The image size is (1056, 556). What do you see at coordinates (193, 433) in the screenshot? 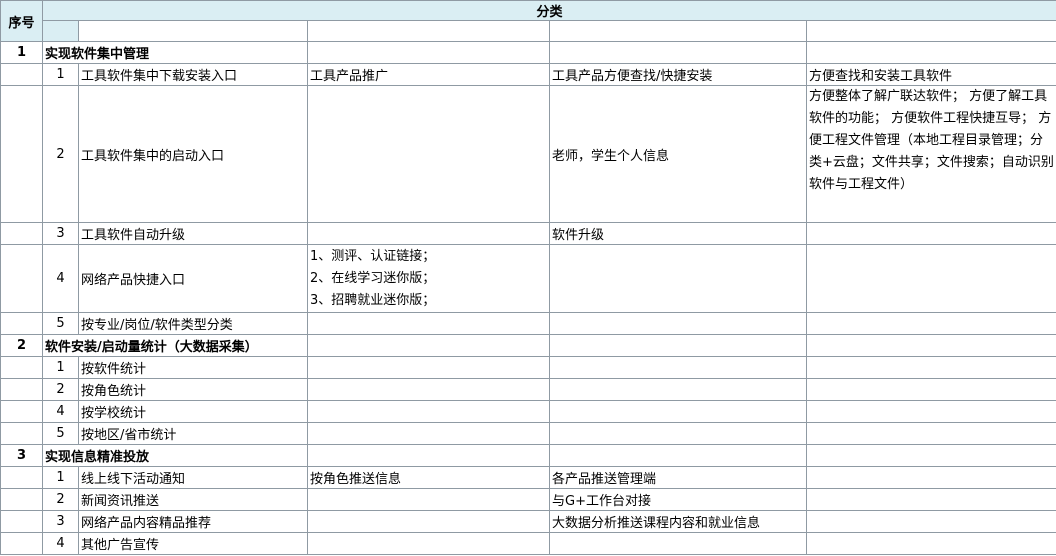
I see `category-cell-c1: 按地区/省市统计` at bounding box center [193, 433].